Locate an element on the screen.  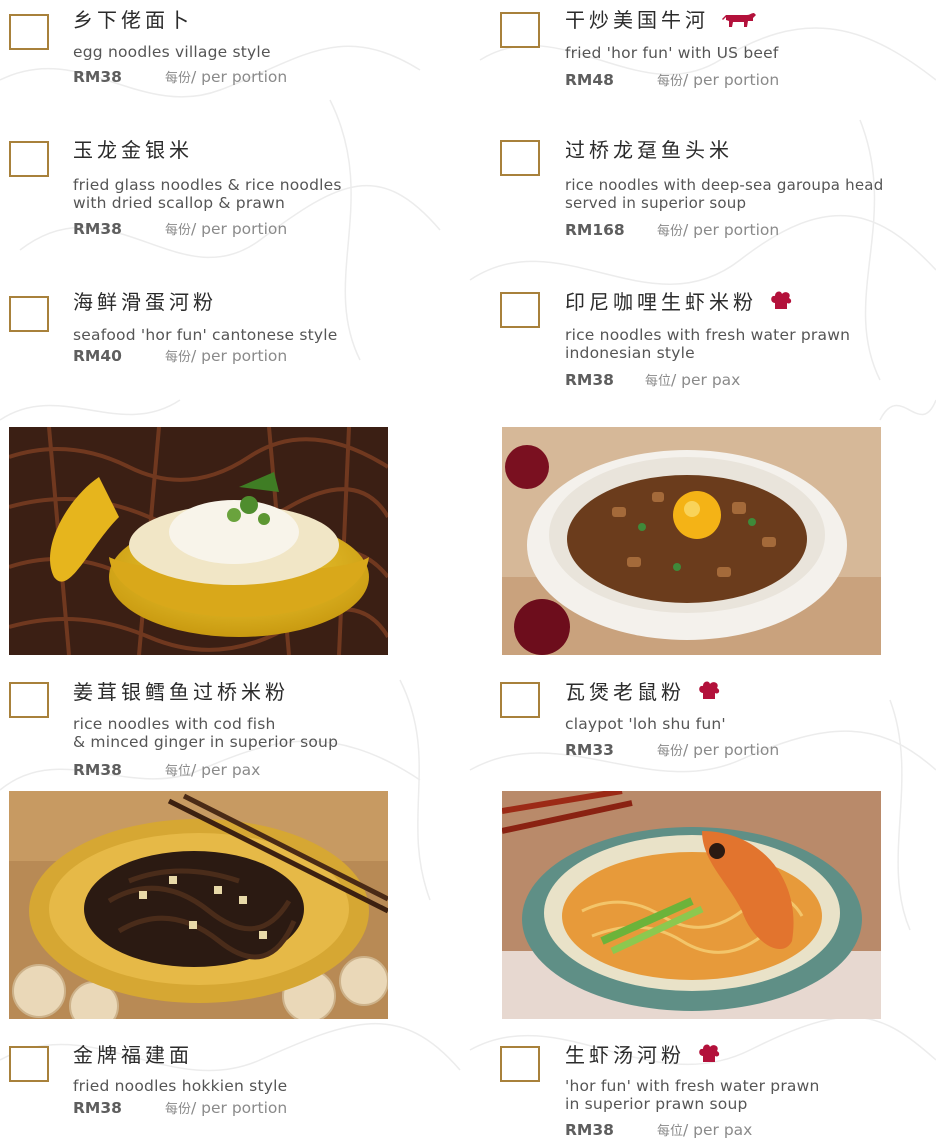
dish-name-en: fried noodles hokkien style is located at coordinates (180, 1086).